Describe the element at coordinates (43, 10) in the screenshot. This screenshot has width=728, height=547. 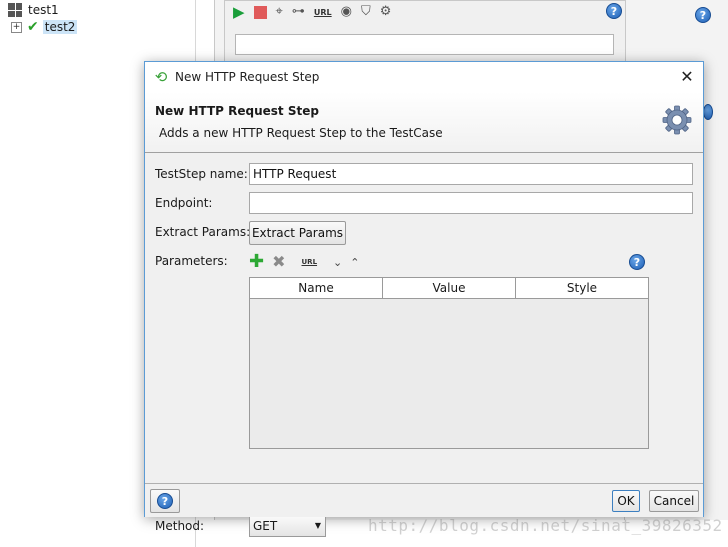
I see `tree-item-label: test1` at that location.